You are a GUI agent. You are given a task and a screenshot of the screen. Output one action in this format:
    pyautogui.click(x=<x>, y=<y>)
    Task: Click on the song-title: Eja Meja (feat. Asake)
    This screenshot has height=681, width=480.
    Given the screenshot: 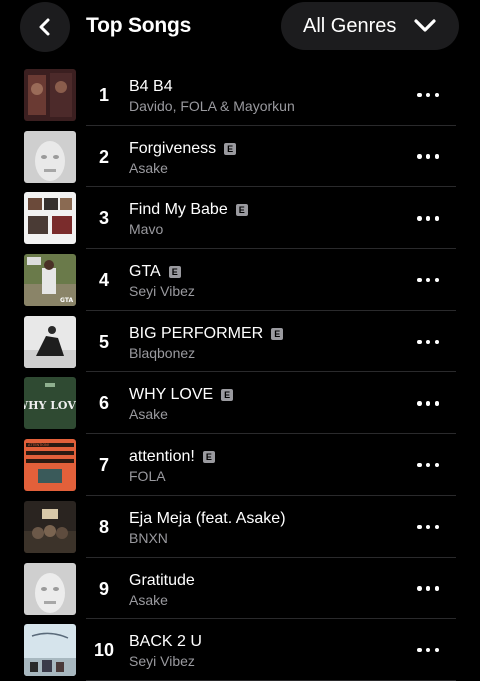 What is the action you would take?
    pyautogui.click(x=207, y=518)
    